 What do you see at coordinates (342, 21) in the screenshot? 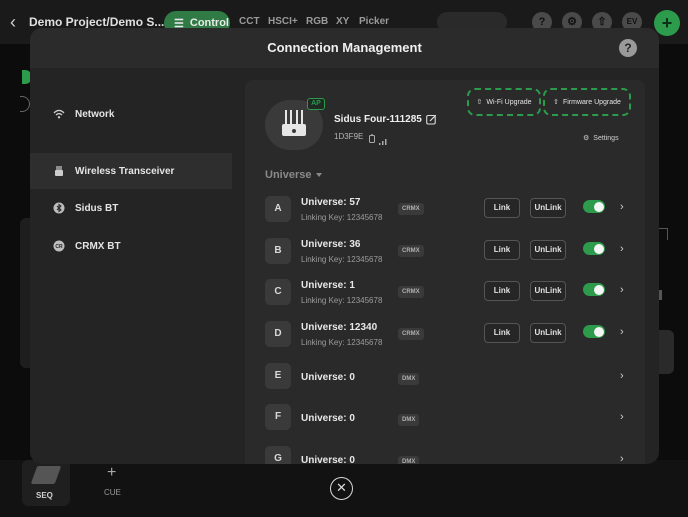
I see `tab-xy: XY` at bounding box center [342, 21].